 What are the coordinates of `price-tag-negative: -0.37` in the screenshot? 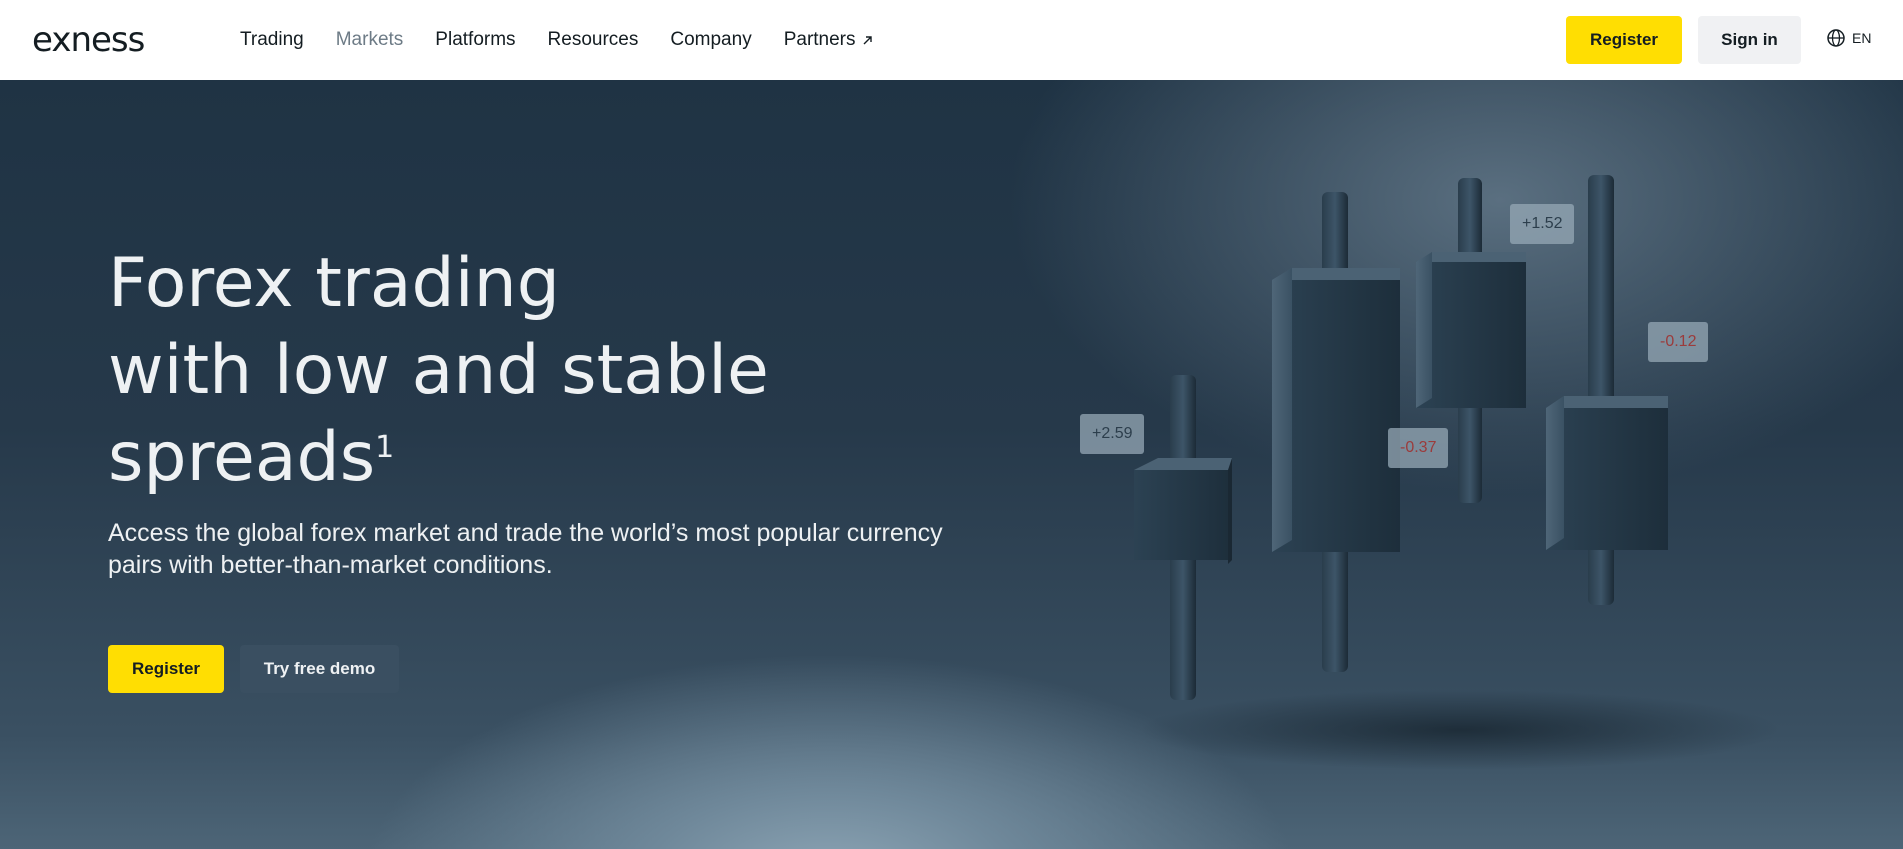 It's located at (1418, 448).